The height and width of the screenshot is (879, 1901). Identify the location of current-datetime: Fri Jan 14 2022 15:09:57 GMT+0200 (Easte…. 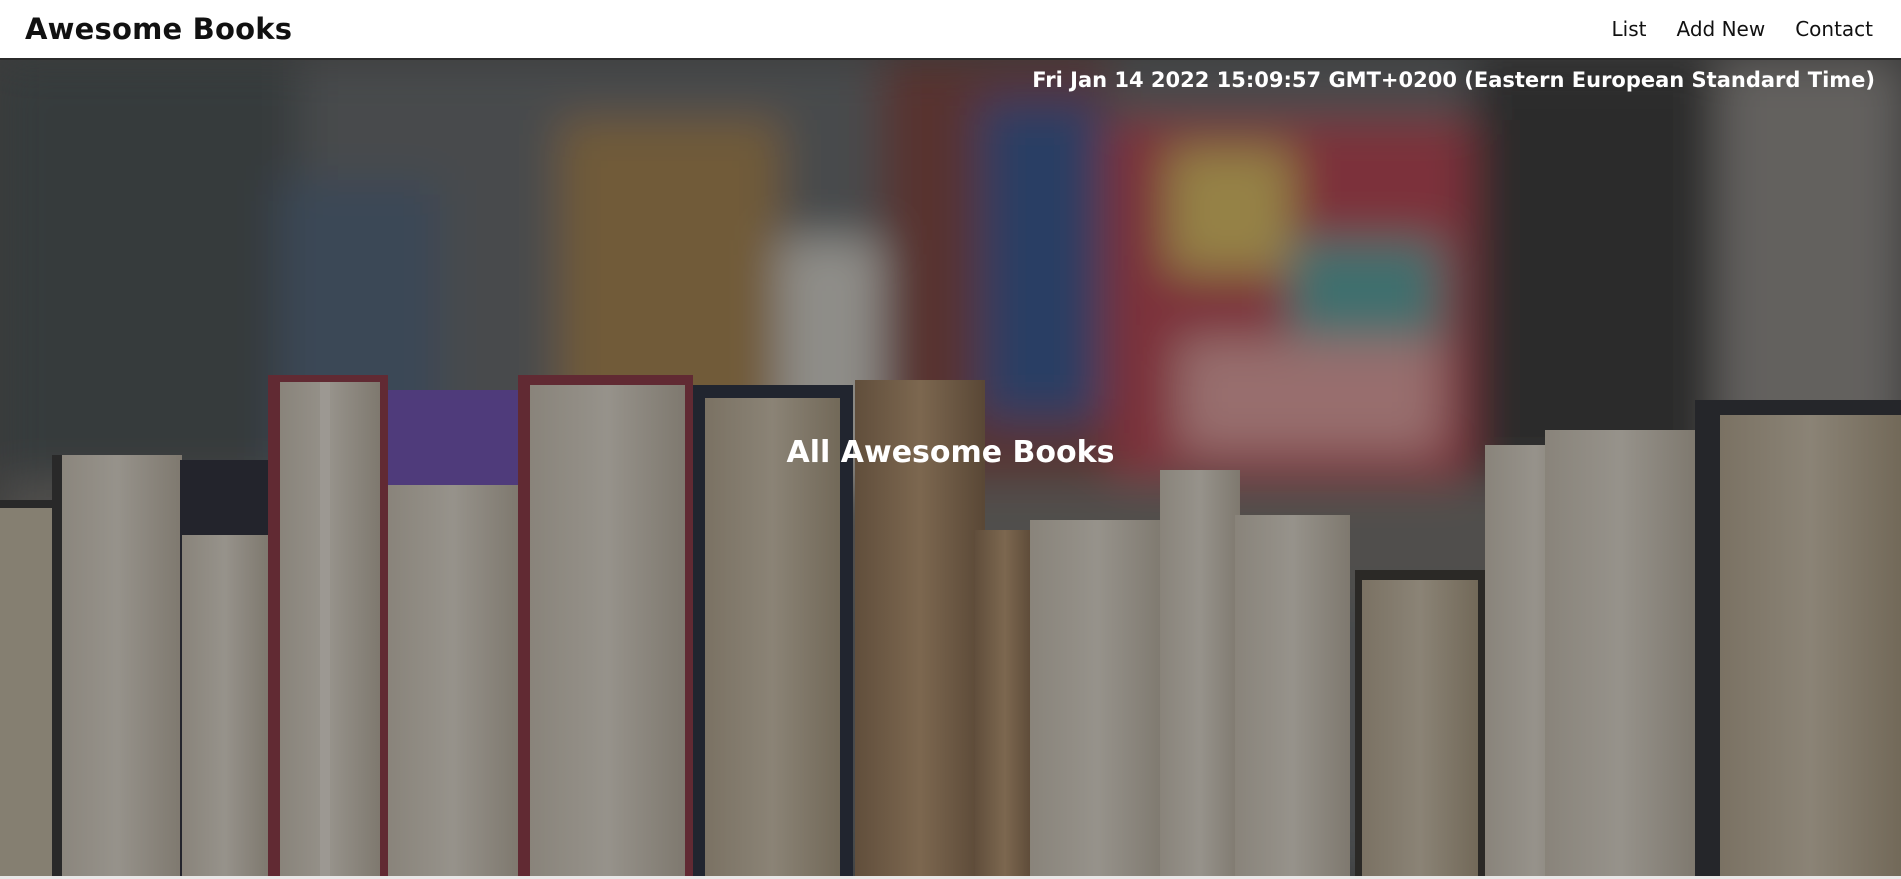
(1453, 80).